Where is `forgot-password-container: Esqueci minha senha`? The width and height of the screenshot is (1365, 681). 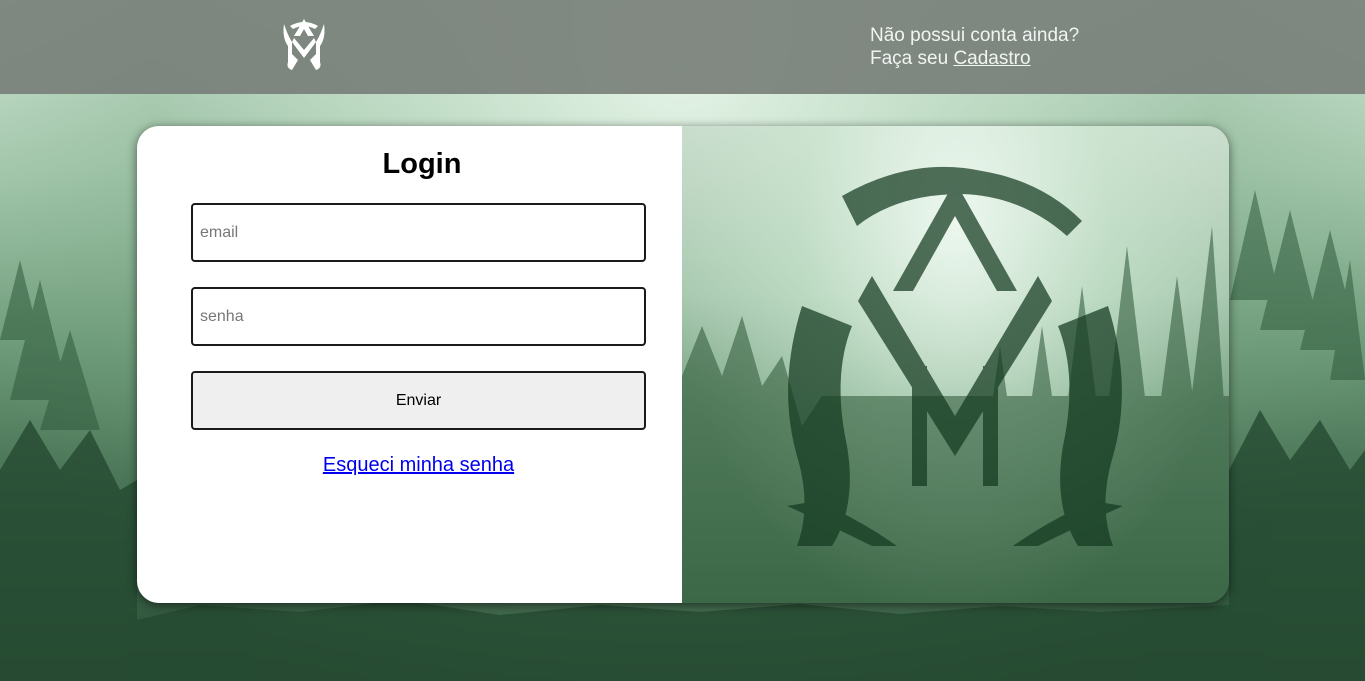 forgot-password-container: Esqueci minha senha is located at coordinates (418, 465).